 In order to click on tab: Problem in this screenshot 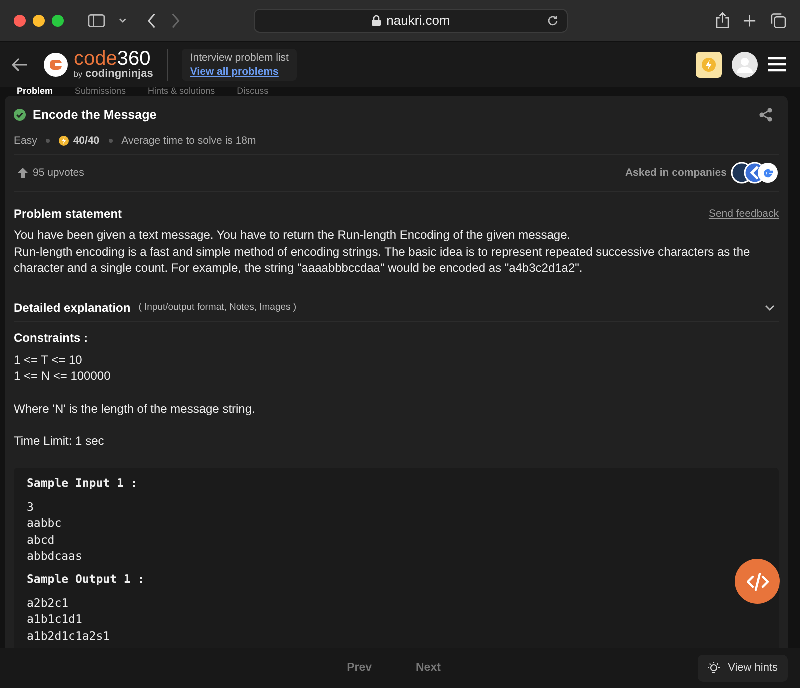, I will do `click(35, 91)`.